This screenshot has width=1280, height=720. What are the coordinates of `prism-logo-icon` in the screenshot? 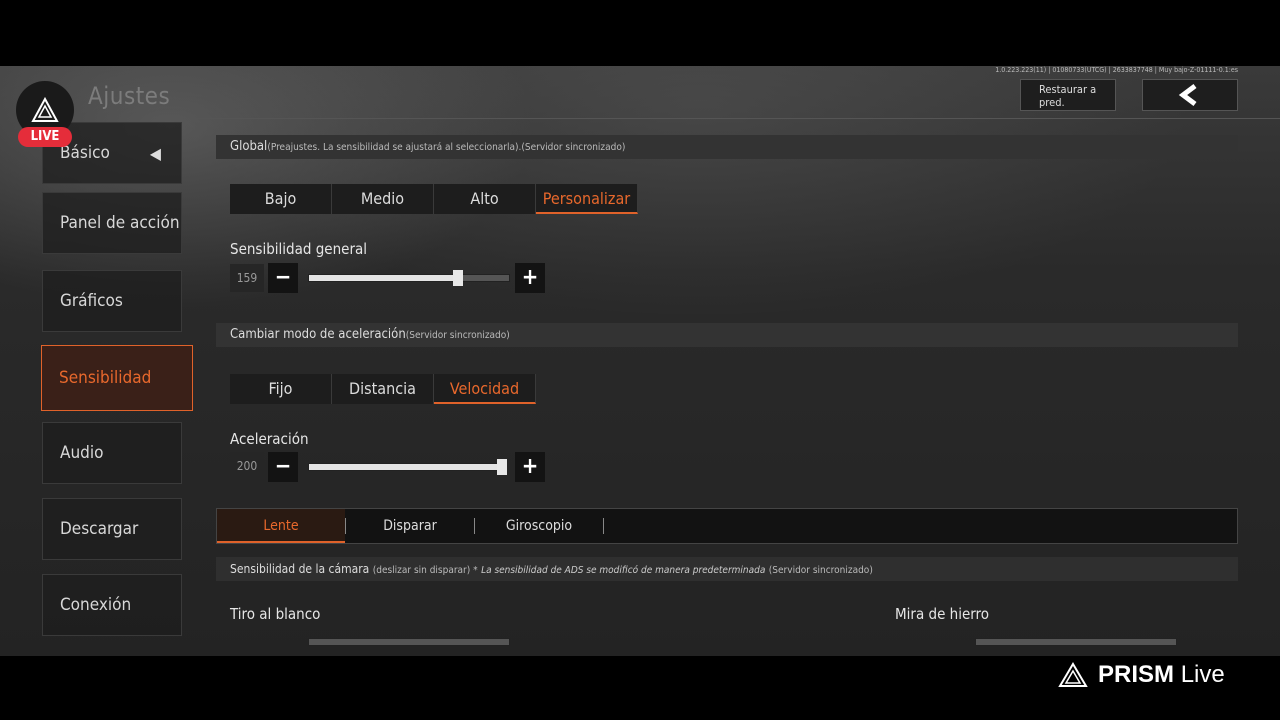 It's located at (1073, 674).